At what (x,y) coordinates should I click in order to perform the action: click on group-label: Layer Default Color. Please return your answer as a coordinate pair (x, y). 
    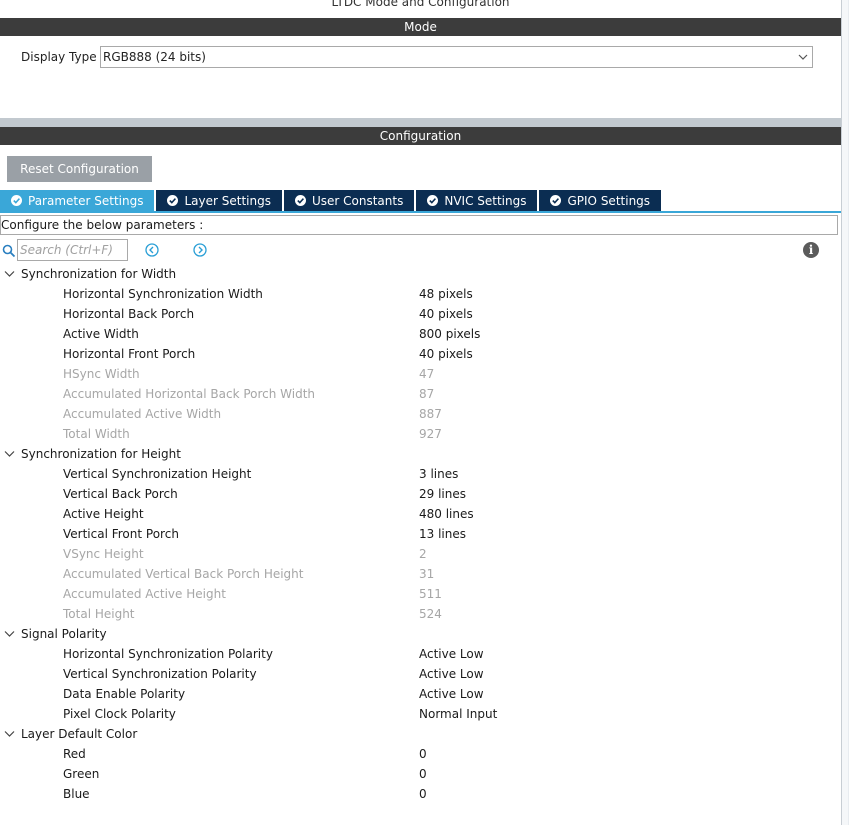
    Looking at the image, I should click on (79, 734).